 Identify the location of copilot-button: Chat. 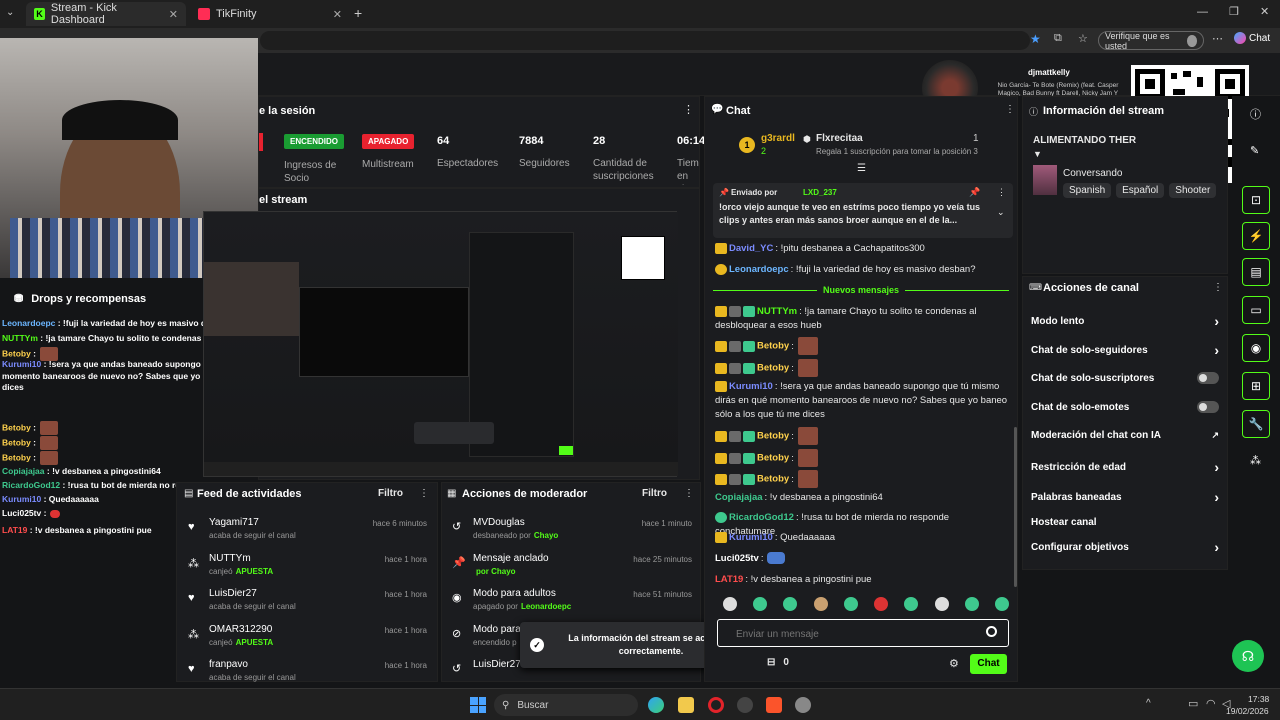
(1252, 38).